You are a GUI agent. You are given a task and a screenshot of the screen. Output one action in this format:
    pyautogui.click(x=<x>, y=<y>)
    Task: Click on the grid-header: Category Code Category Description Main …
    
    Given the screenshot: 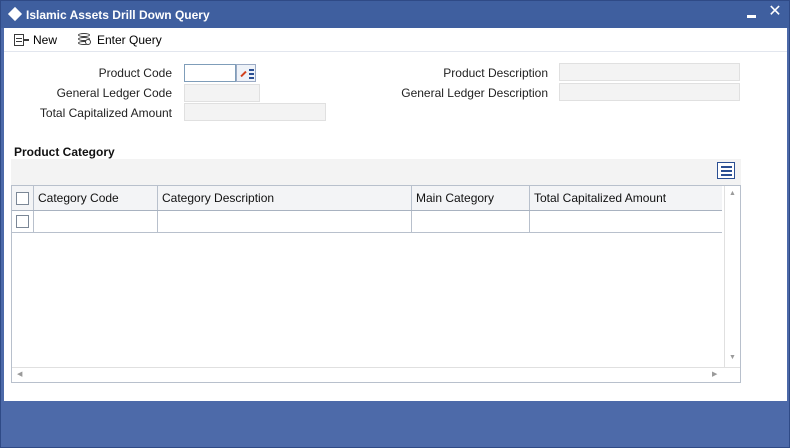 What is the action you would take?
    pyautogui.click(x=367, y=198)
    